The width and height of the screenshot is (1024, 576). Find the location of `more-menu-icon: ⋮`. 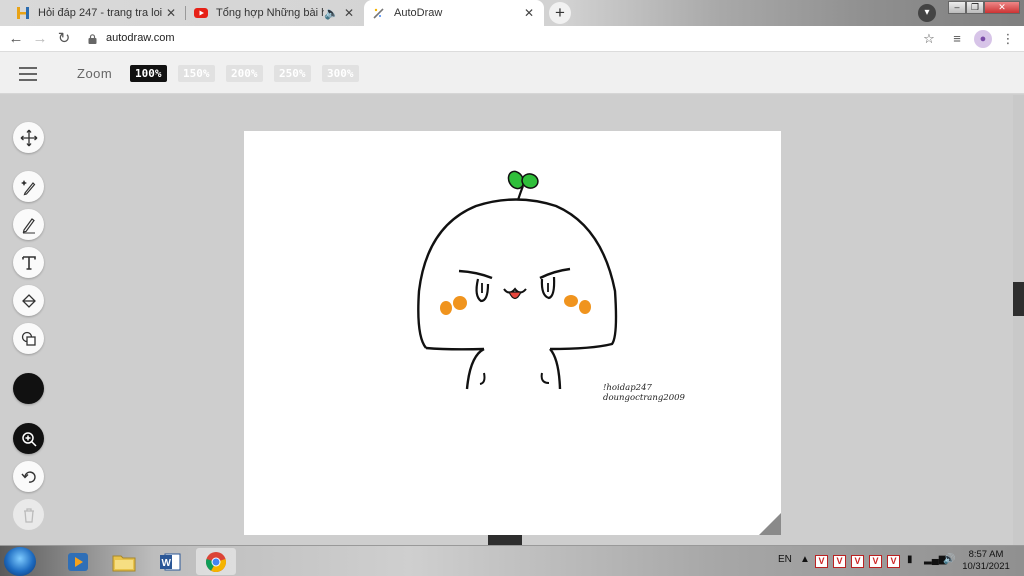

more-menu-icon: ⋮ is located at coordinates (1008, 39).